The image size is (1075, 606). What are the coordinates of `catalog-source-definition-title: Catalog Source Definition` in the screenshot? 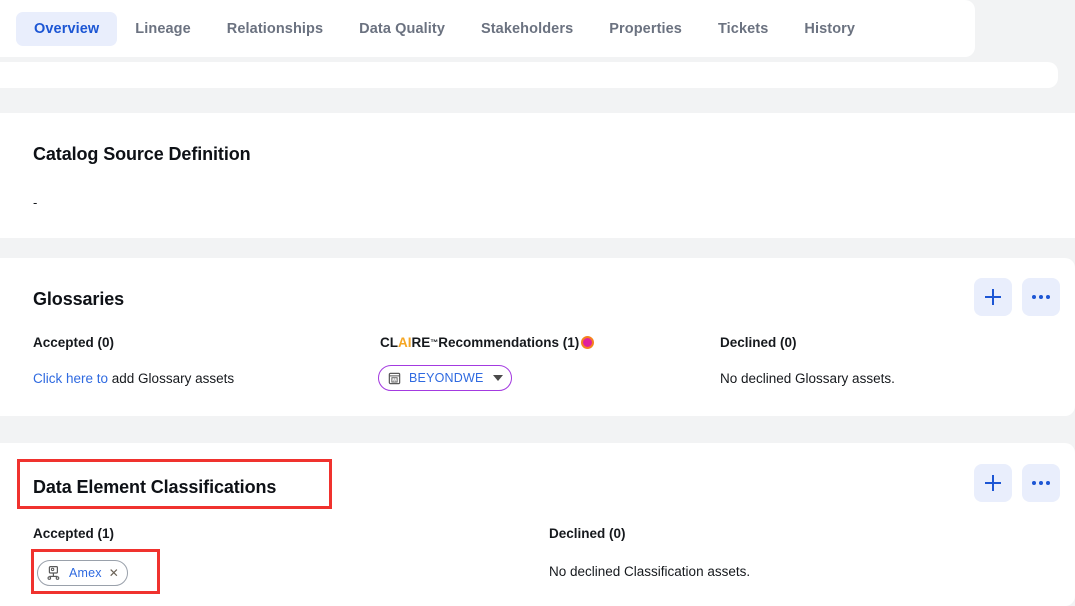 It's located at (142, 154).